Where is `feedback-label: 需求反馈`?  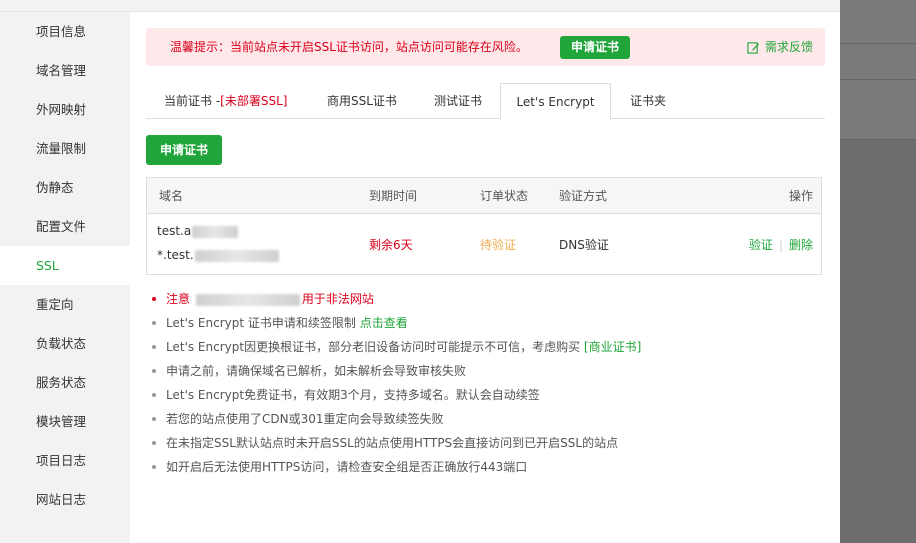
feedback-label: 需求反馈 is located at coordinates (788, 47).